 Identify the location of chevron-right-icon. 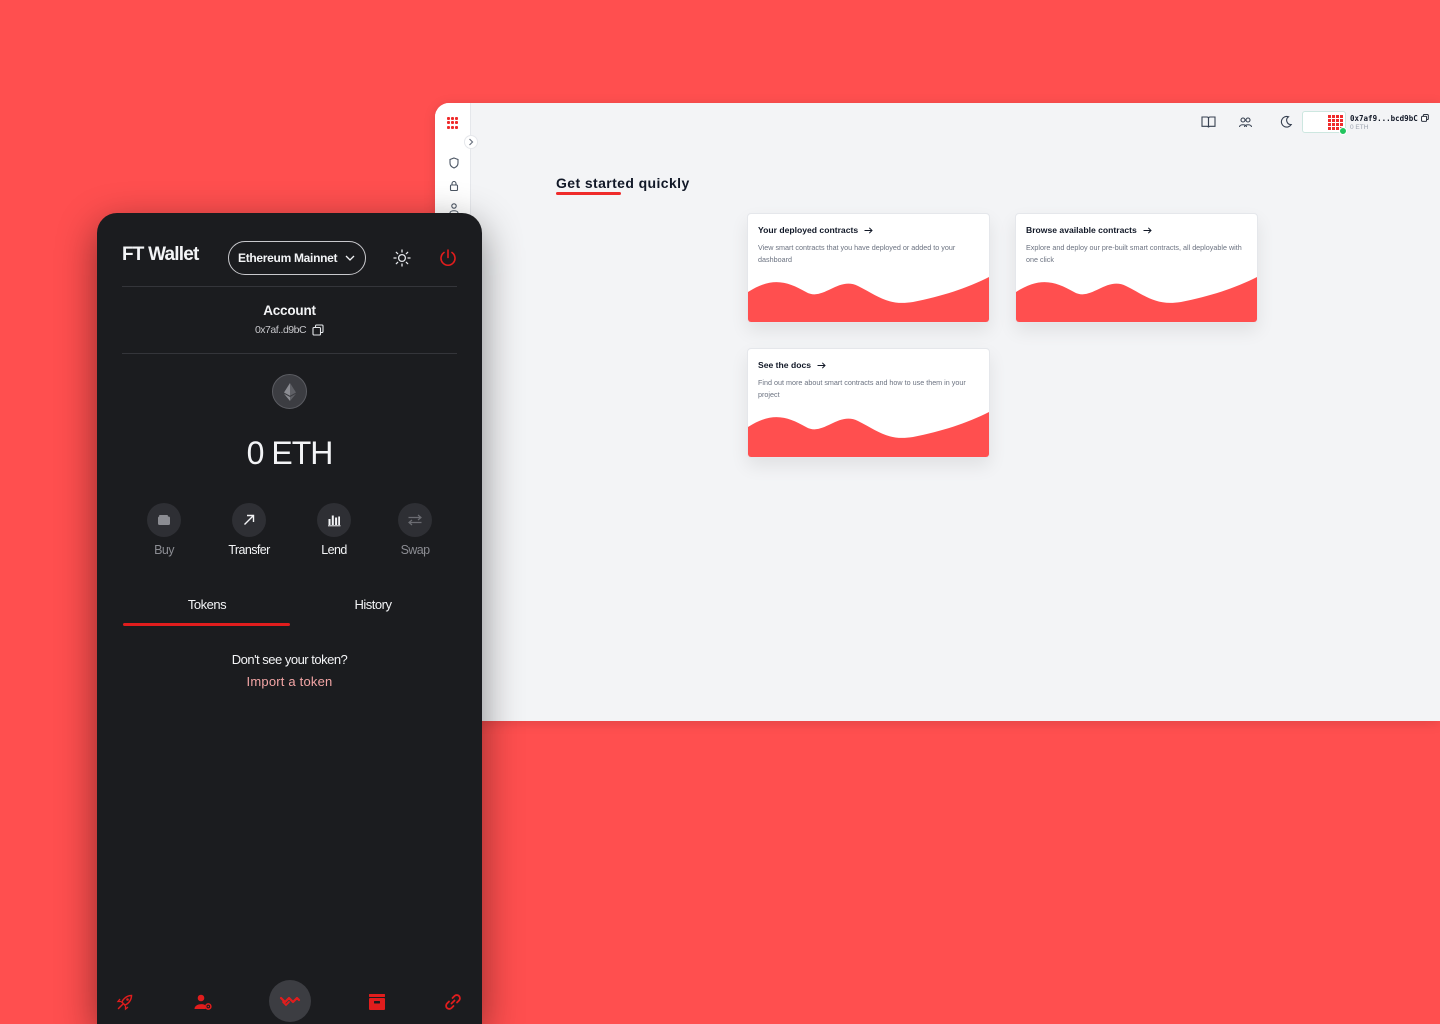
(471, 142).